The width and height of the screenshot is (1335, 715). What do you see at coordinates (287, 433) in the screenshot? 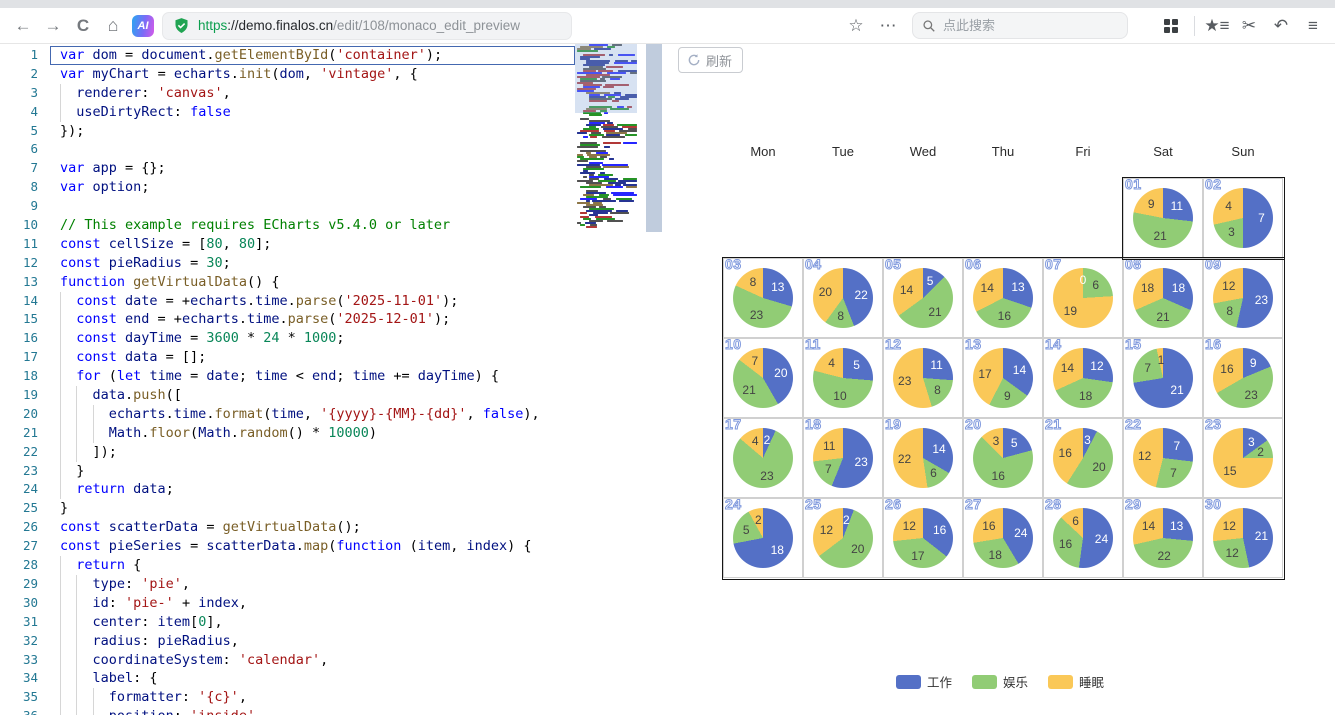
I see `code-line: 21 Math.floor(Math.random() * 10000)` at bounding box center [287, 433].